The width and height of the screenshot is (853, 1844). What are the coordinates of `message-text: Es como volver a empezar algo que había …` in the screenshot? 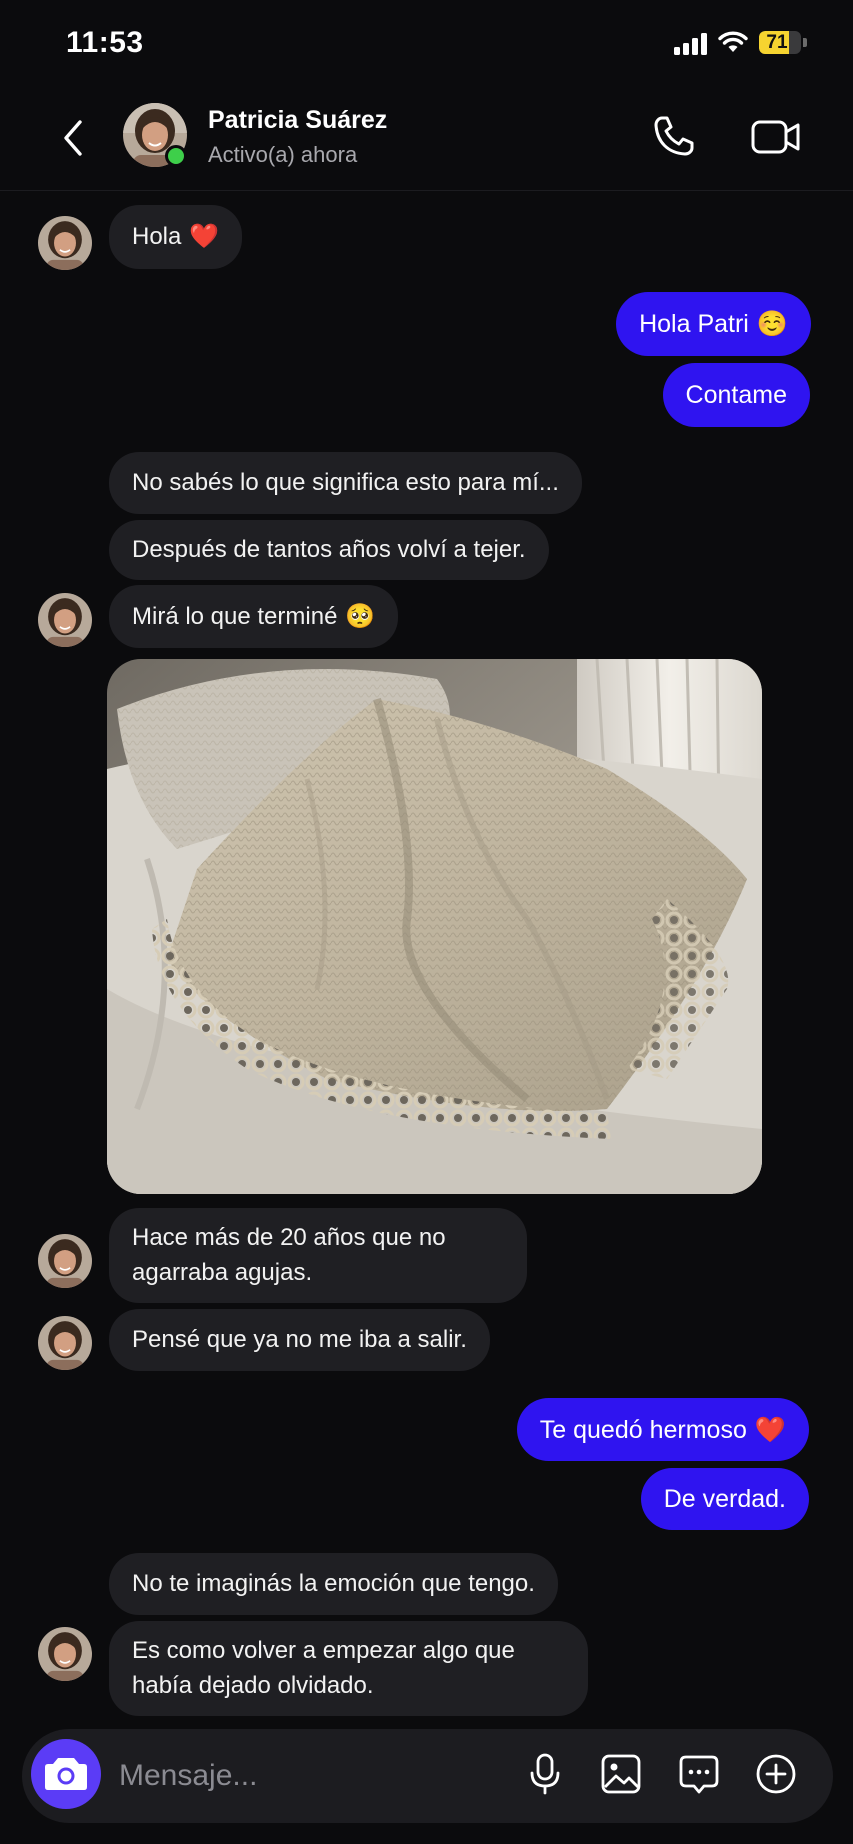 It's located at (323, 1668).